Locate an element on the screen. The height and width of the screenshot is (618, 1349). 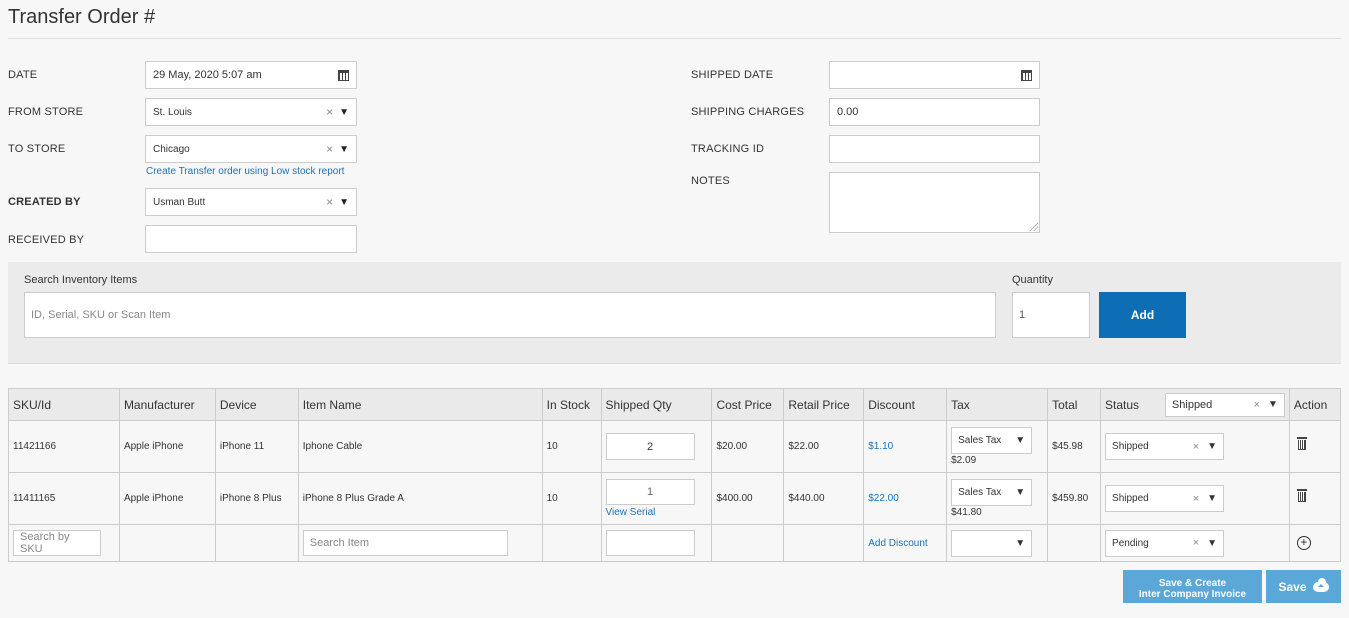
save-button: Save is located at coordinates (1303, 586).